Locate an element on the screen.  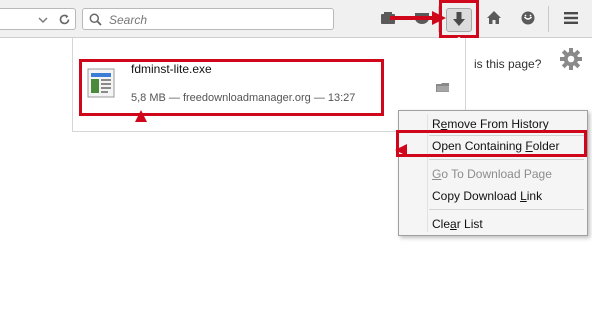
menu-item-copy-download-link: Copy Download Link is located at coordinates (487, 196).